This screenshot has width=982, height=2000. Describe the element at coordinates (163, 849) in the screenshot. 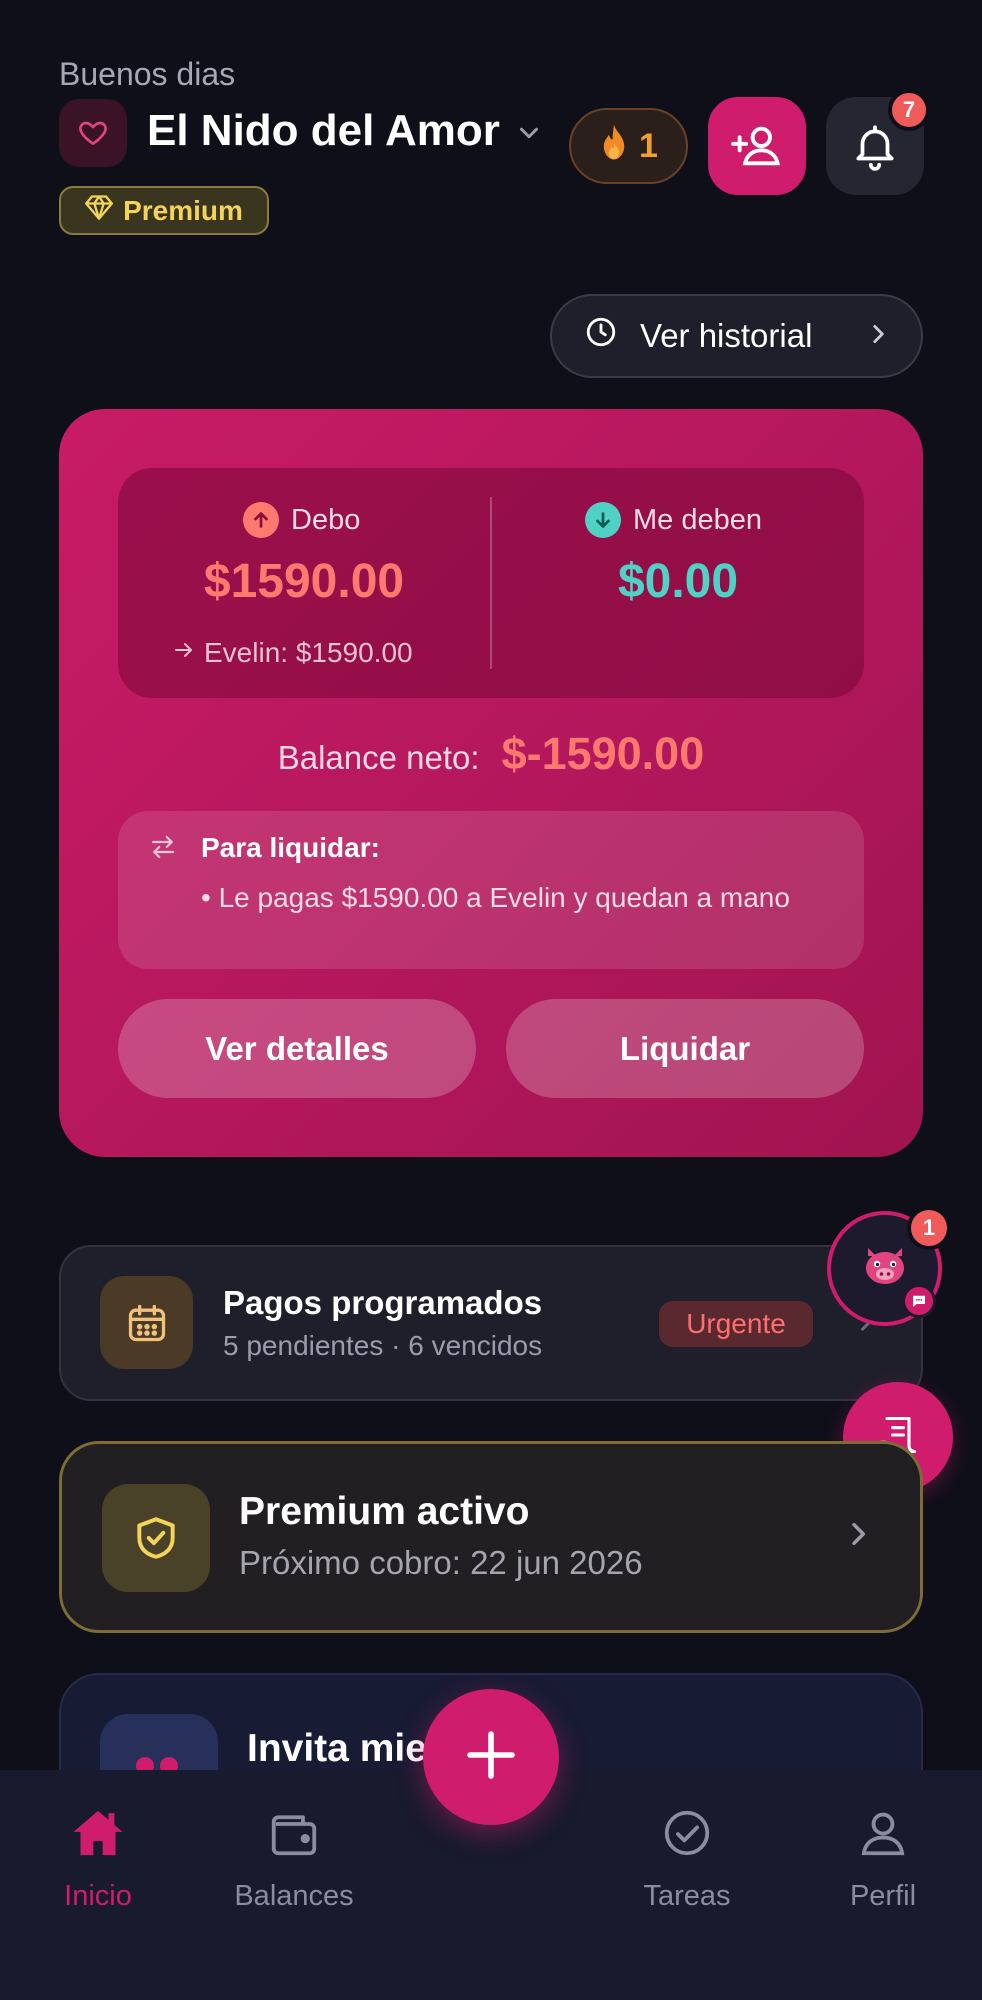

I see `swap-icon` at that location.